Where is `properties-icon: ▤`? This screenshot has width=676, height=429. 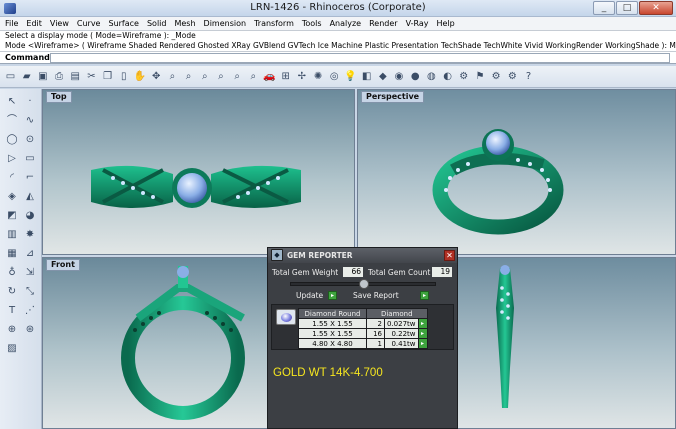 properties-icon: ▤ is located at coordinates (75, 76).